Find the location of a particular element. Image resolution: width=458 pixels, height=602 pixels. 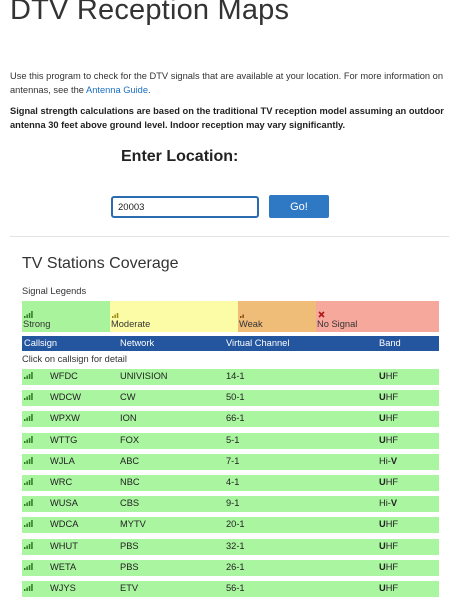

station-network: FOX is located at coordinates (130, 439).